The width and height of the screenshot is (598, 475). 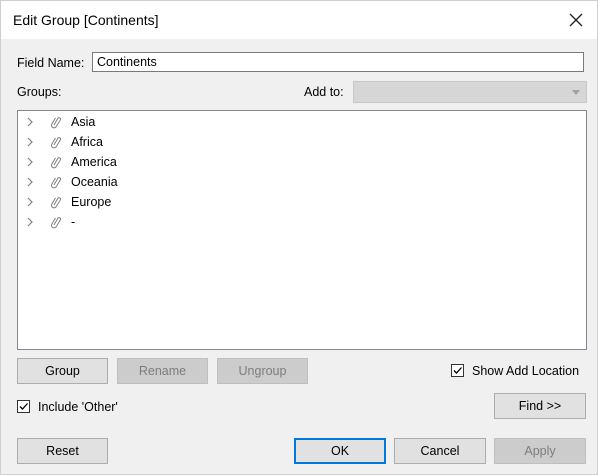 What do you see at coordinates (338, 62) in the screenshot?
I see `field-name-input: Continents` at bounding box center [338, 62].